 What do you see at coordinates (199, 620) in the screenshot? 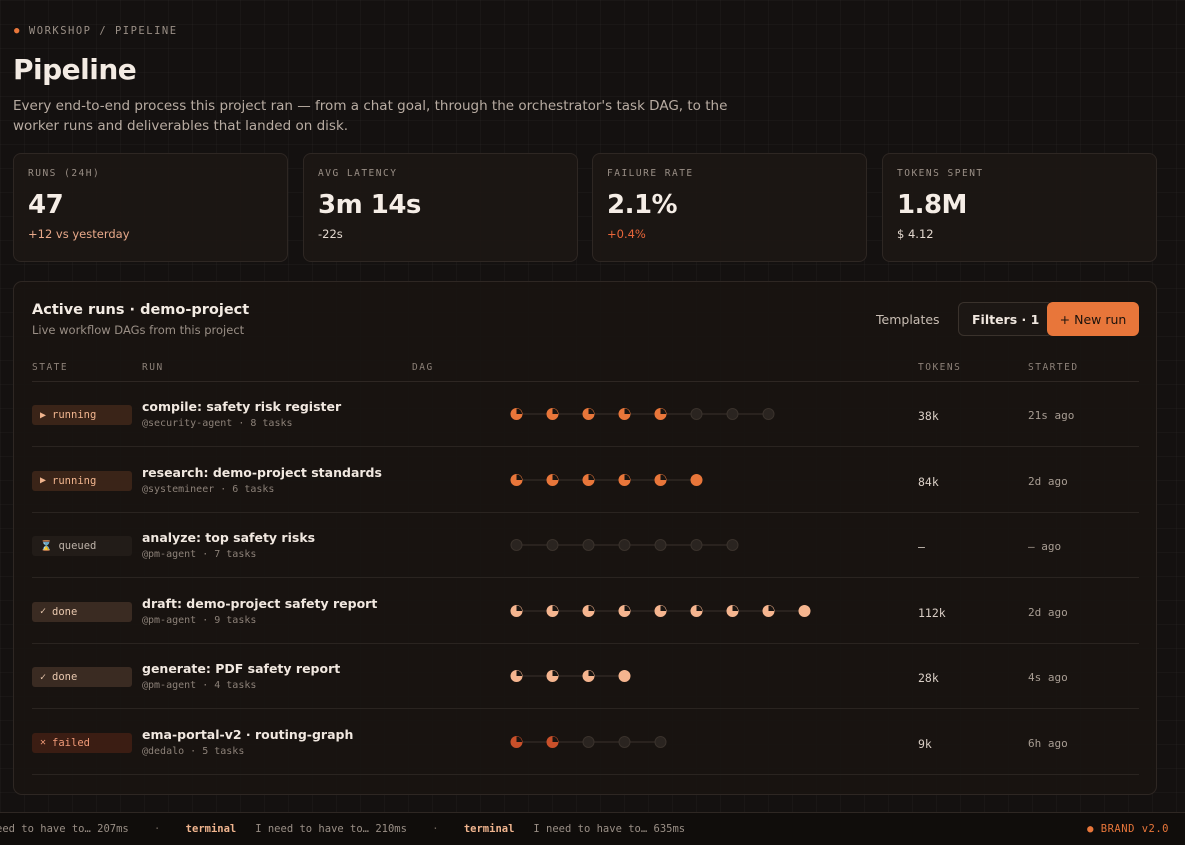
I see `run-meta: @pm-agent · 9 tasks` at bounding box center [199, 620].